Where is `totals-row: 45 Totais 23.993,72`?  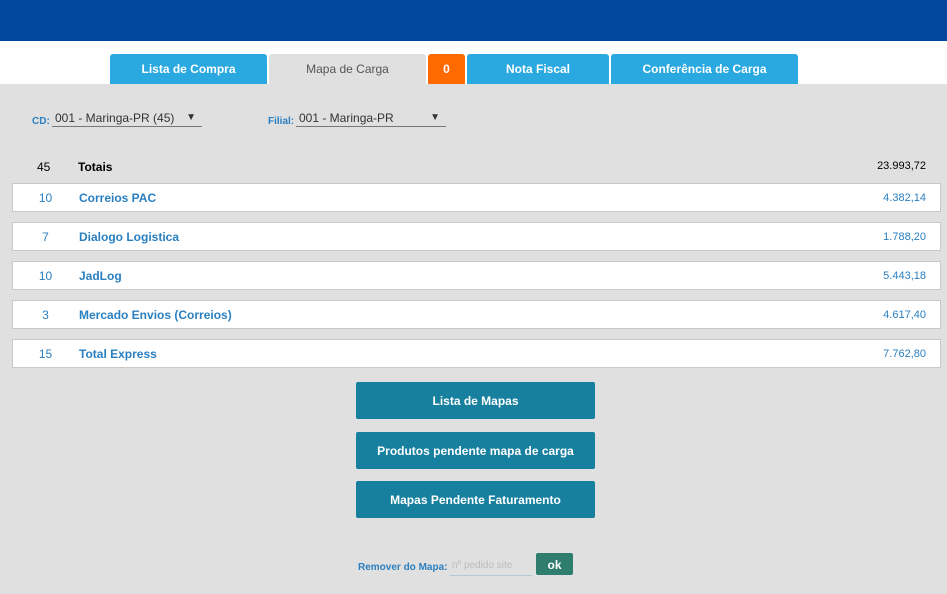 totals-row: 45 Totais 23.993,72 is located at coordinates (476, 167).